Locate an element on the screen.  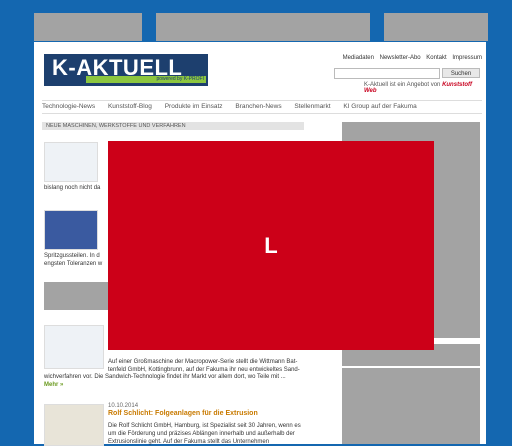
article-date: 10.10.2014 is located at coordinates (123, 406).